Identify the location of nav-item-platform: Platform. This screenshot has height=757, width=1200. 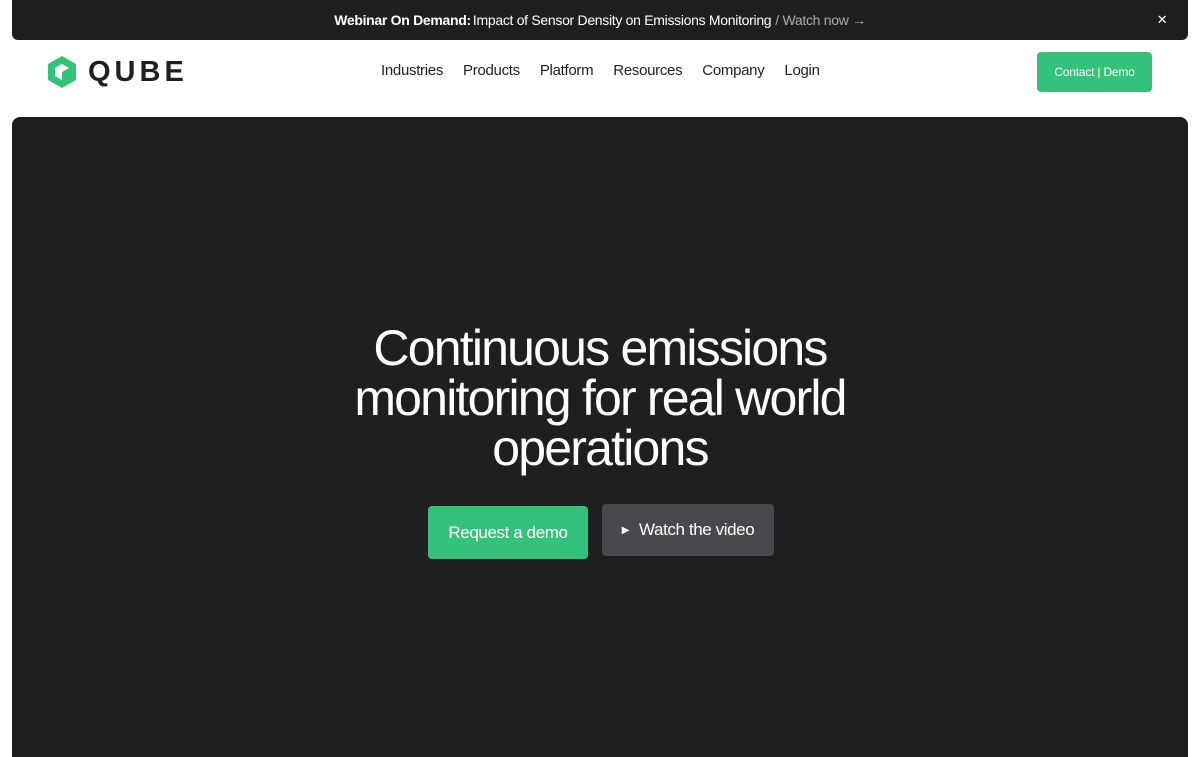
(566, 71).